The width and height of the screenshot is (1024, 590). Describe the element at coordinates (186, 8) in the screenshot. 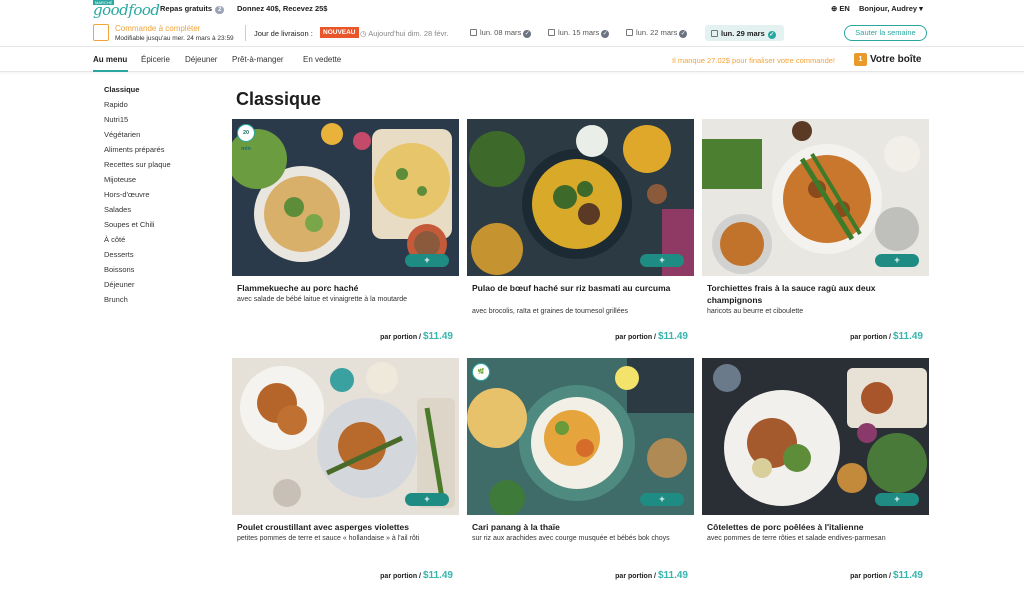

I see `free-meals-label: Repas gratuits` at that location.